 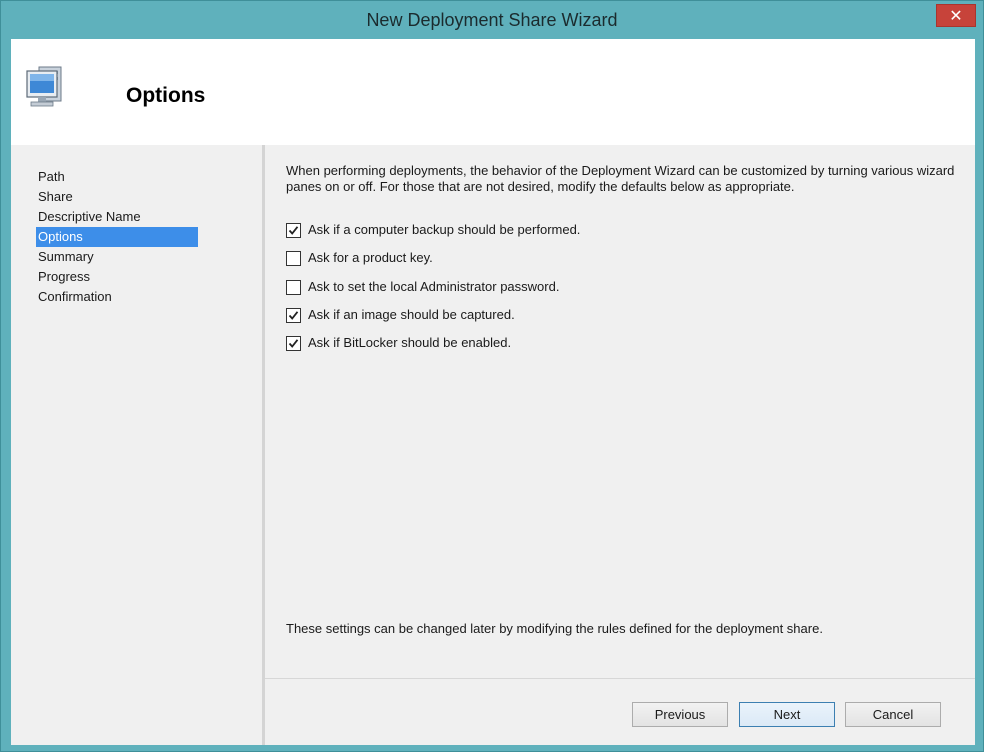 I want to click on next-button: Next, so click(x=787, y=714).